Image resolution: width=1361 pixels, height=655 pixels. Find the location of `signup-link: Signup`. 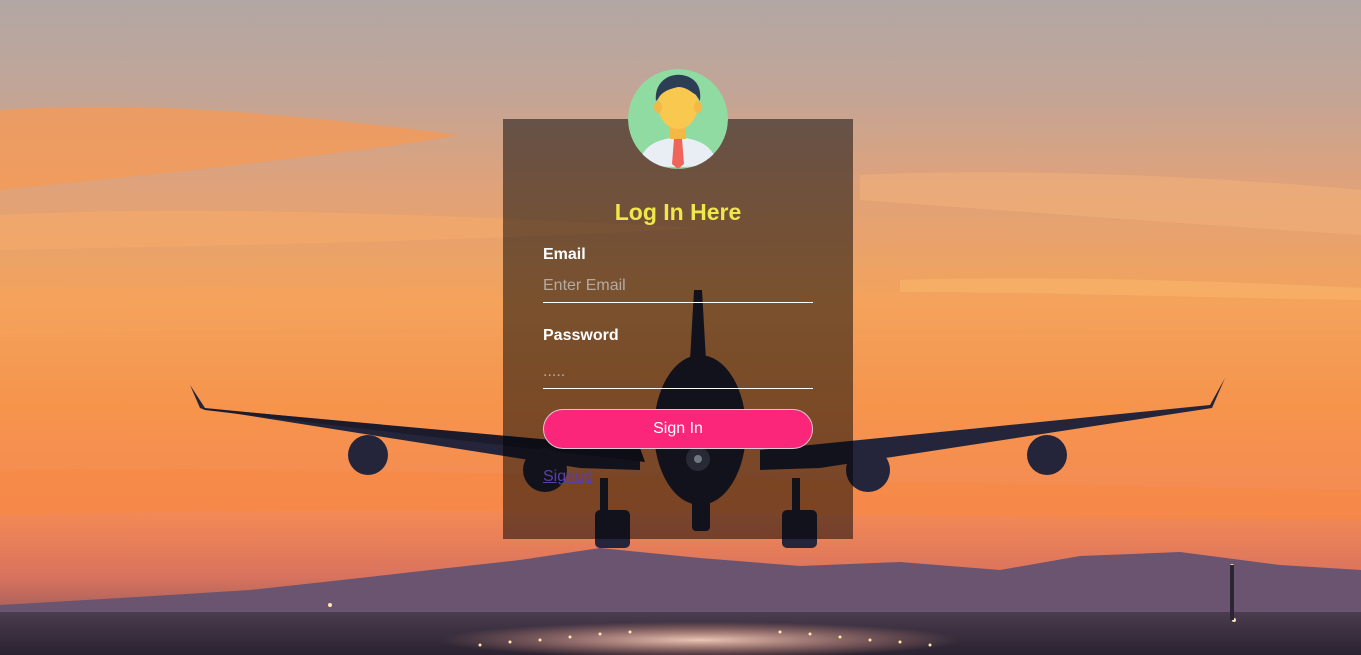

signup-link: Signup is located at coordinates (568, 477).